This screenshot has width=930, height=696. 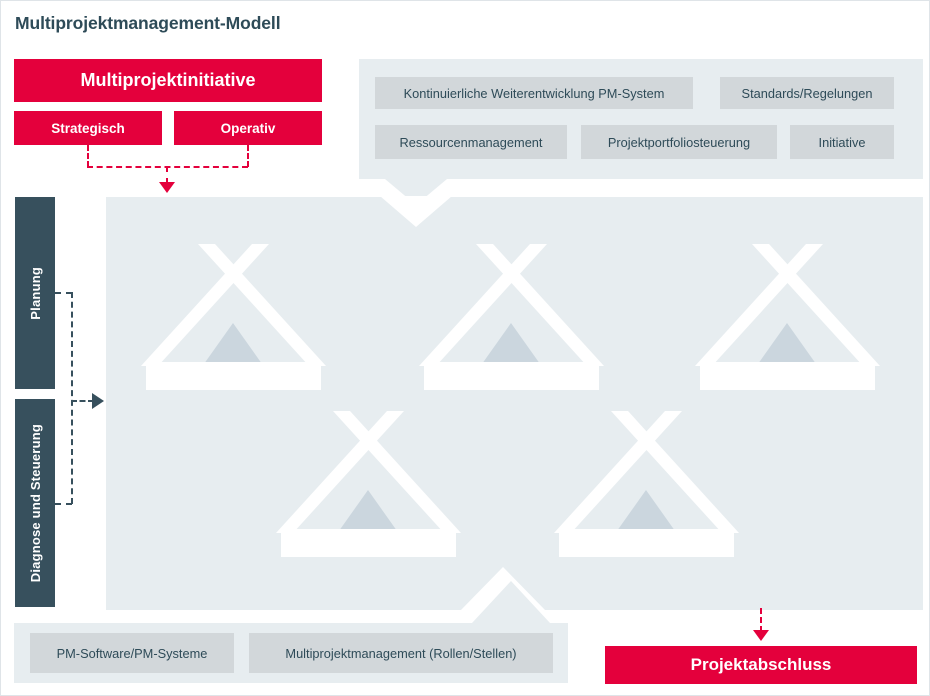 What do you see at coordinates (248, 156) in the screenshot?
I see `connector-operativ-down` at bounding box center [248, 156].